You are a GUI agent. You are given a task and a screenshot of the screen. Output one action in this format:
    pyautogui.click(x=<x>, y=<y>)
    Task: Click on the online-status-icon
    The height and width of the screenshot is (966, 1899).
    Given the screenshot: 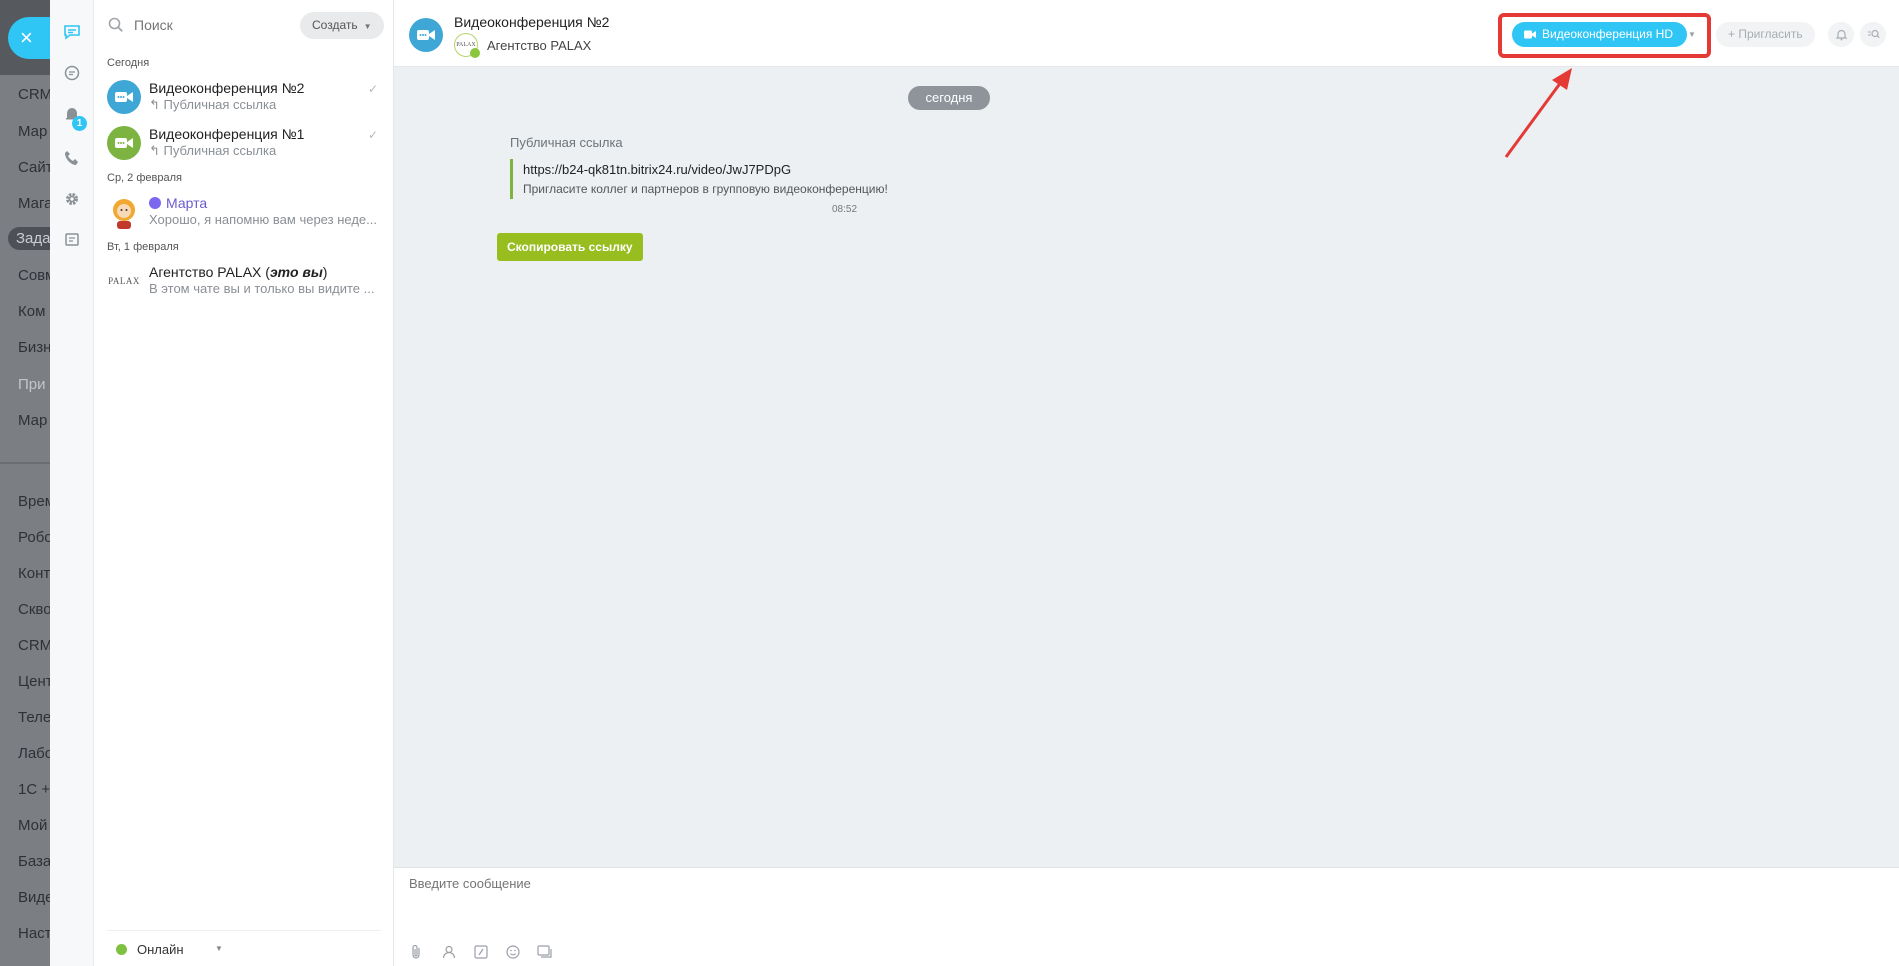 What is the action you would take?
    pyautogui.click(x=121, y=949)
    